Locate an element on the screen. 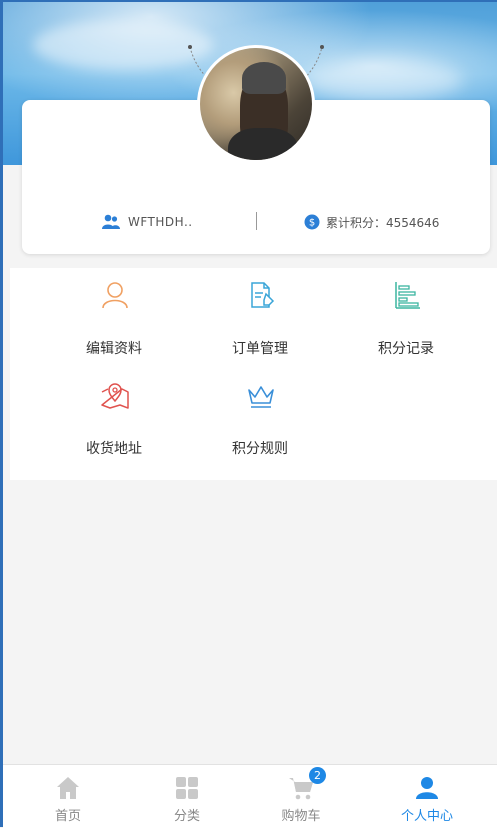 This screenshot has height=828, width=497. username-text: WFTHDH.. is located at coordinates (160, 222).